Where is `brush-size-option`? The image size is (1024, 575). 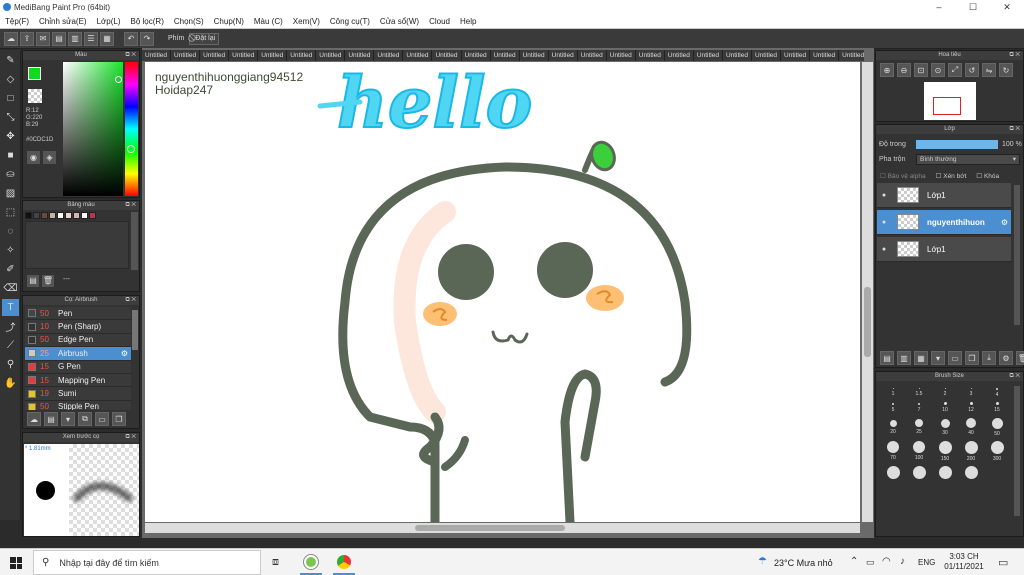
brush-size-option is located at coordinates (893, 473).